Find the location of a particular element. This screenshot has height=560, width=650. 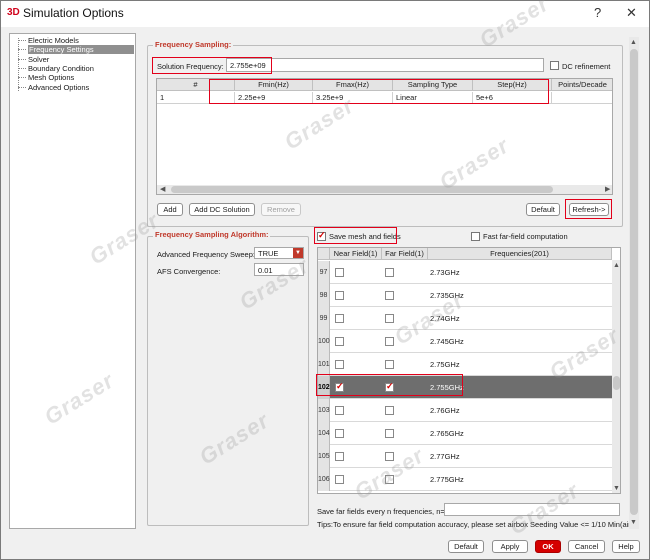

row-index: 100 is located at coordinates (324, 341).